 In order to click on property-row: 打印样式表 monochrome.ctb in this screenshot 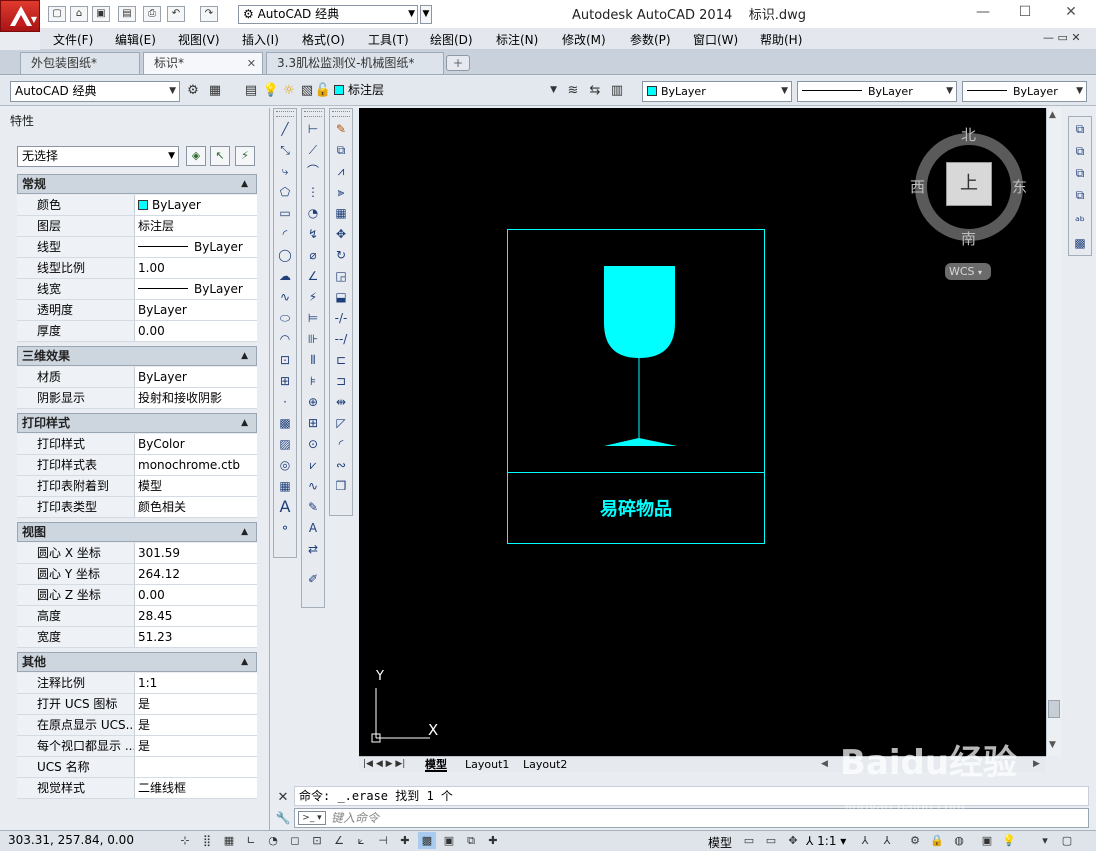, I will do `click(137, 465)`.